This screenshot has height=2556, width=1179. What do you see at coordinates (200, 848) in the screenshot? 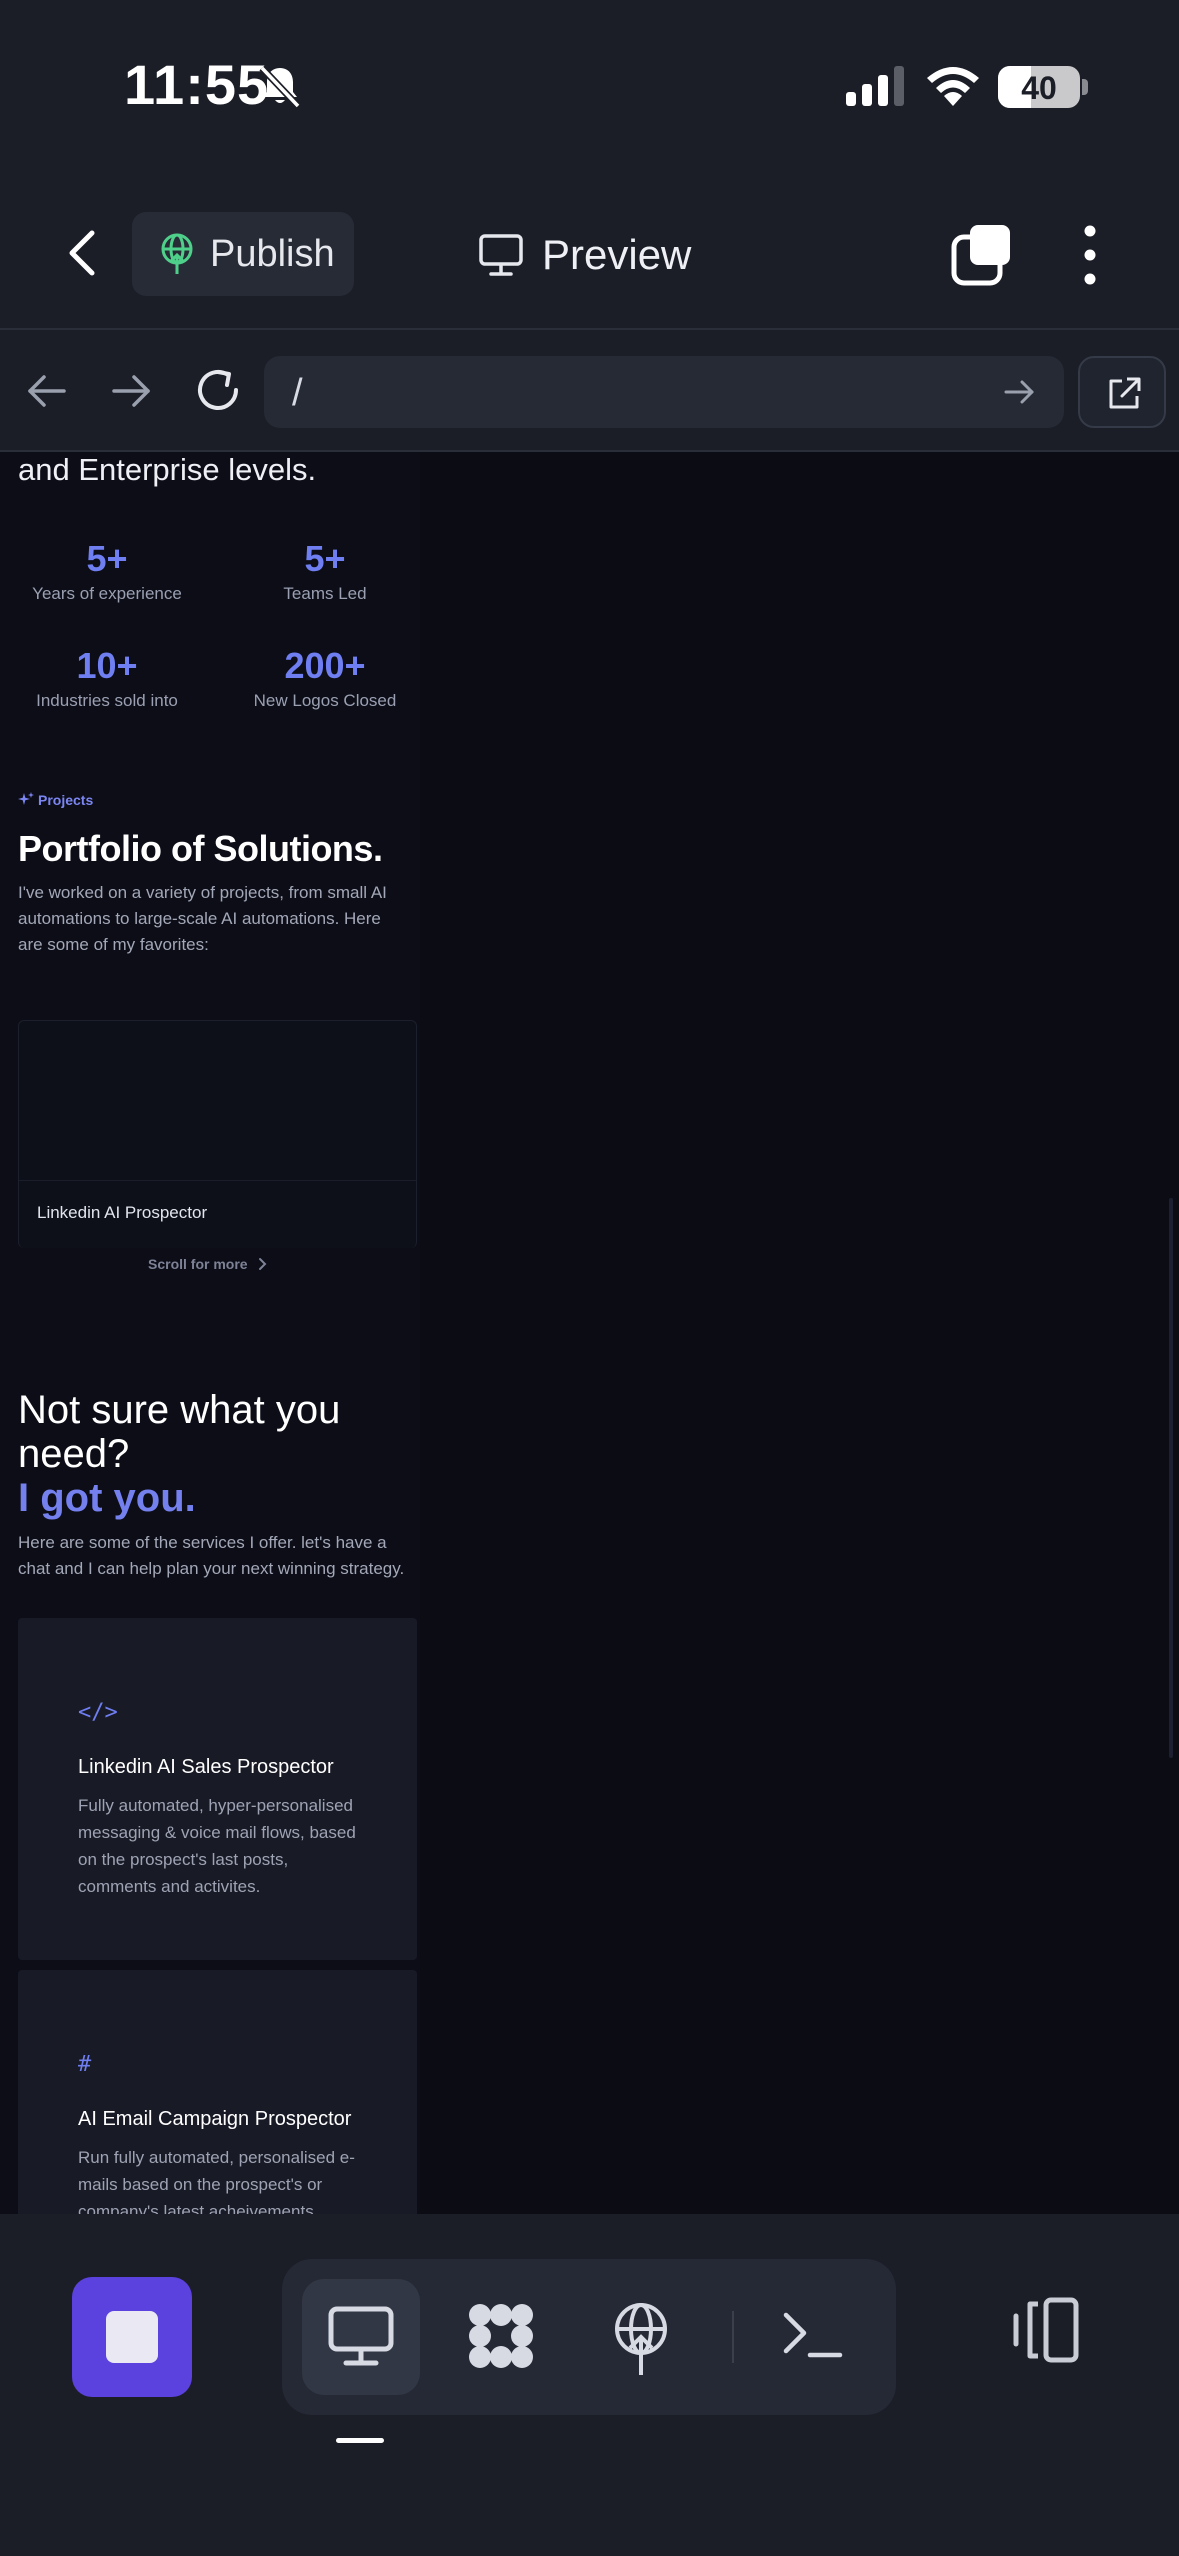
I see `portfolio-title: Portfolio of Solutions.` at bounding box center [200, 848].